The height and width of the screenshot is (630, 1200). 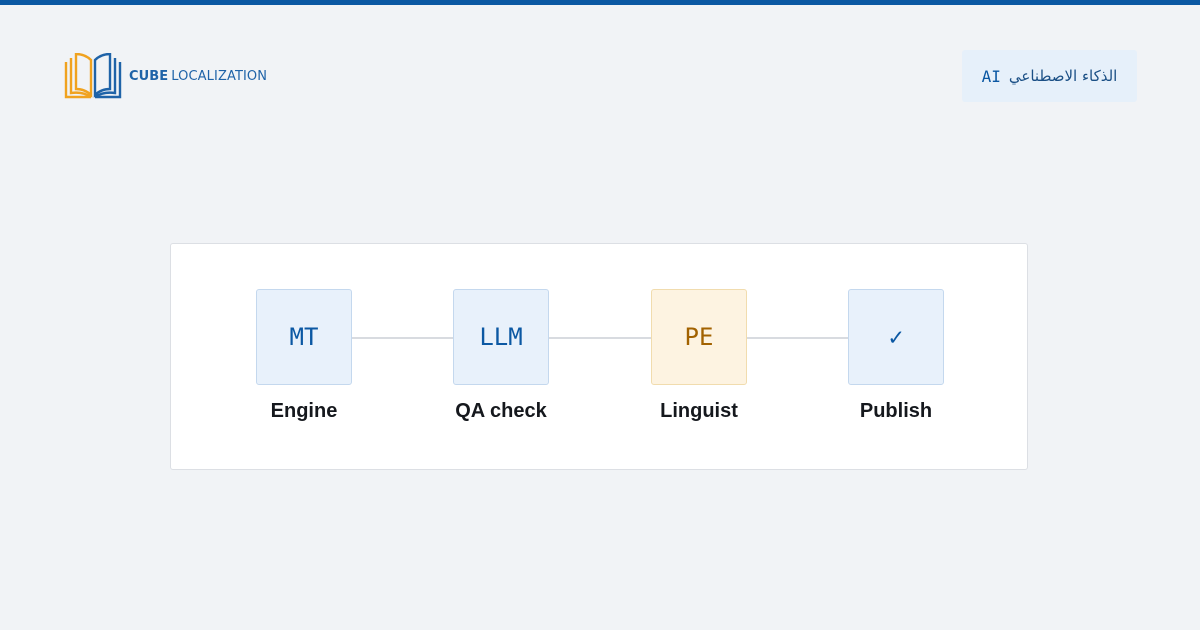 I want to click on step-label-publish: Publish, so click(x=896, y=411).